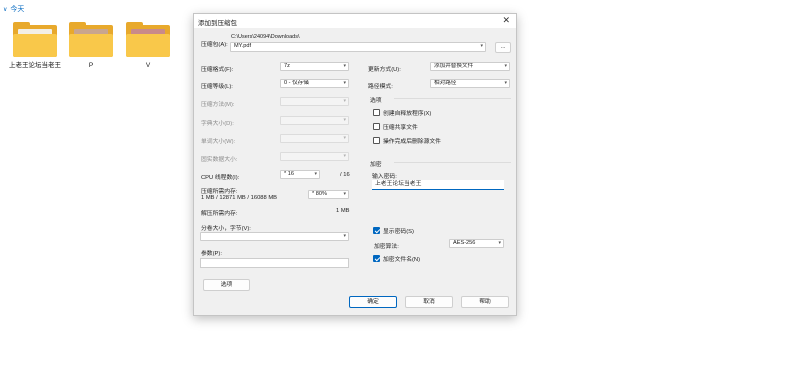 The image size is (800, 389). What do you see at coordinates (217, 23) in the screenshot?
I see `dialog-title: 添加到压缩包` at bounding box center [217, 23].